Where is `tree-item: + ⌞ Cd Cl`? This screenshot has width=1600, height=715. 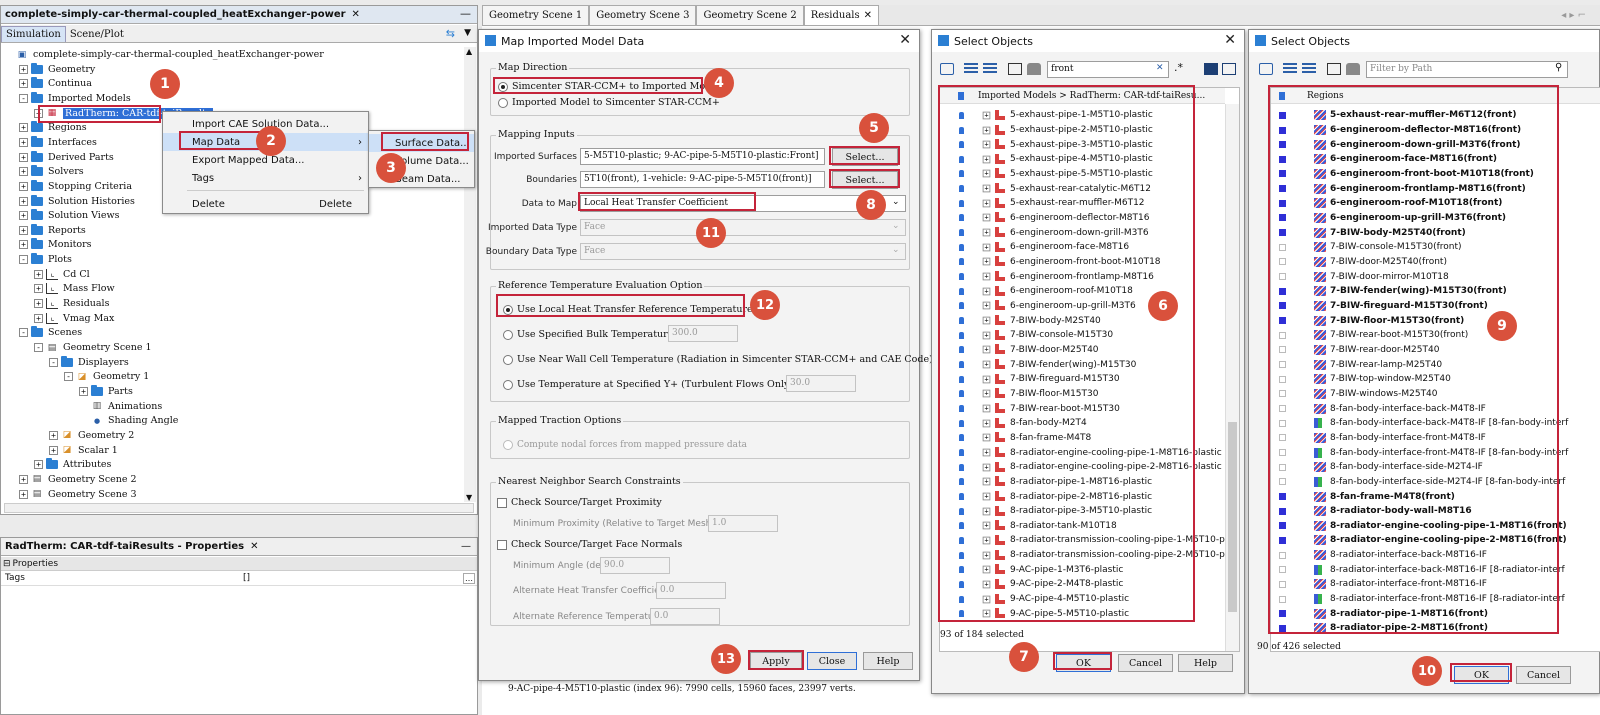
tree-item: + ⌞ Cd Cl is located at coordinates (62, 274).